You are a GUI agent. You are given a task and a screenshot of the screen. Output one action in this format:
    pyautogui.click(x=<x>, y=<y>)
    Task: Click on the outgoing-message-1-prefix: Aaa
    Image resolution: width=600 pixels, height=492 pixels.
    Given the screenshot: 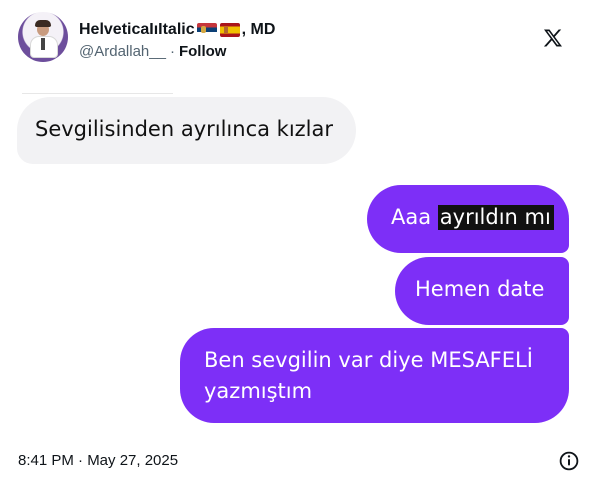 What is the action you would take?
    pyautogui.click(x=414, y=217)
    